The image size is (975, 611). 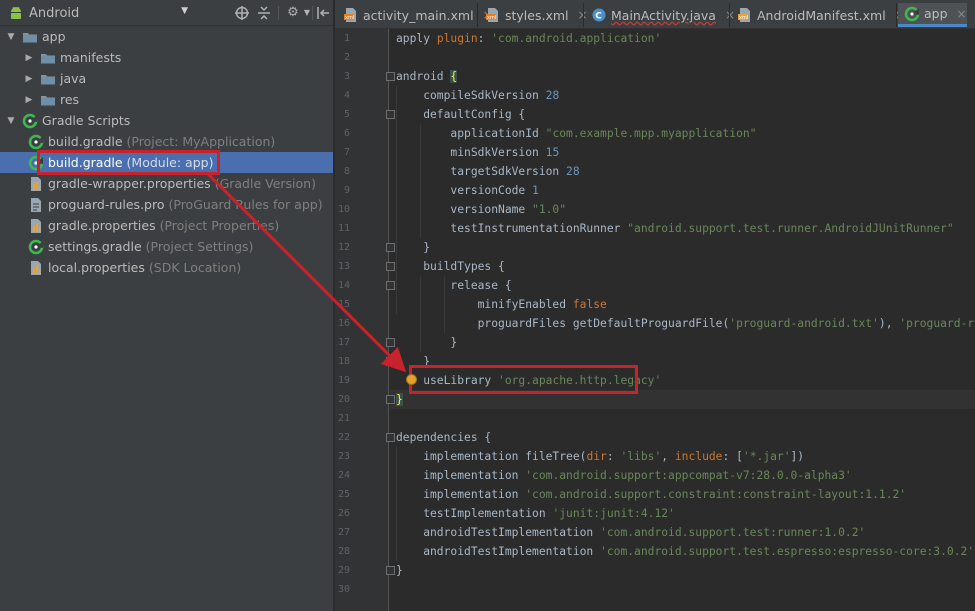 I want to click on code-token: androidTestImplementation, so click(x=498, y=532).